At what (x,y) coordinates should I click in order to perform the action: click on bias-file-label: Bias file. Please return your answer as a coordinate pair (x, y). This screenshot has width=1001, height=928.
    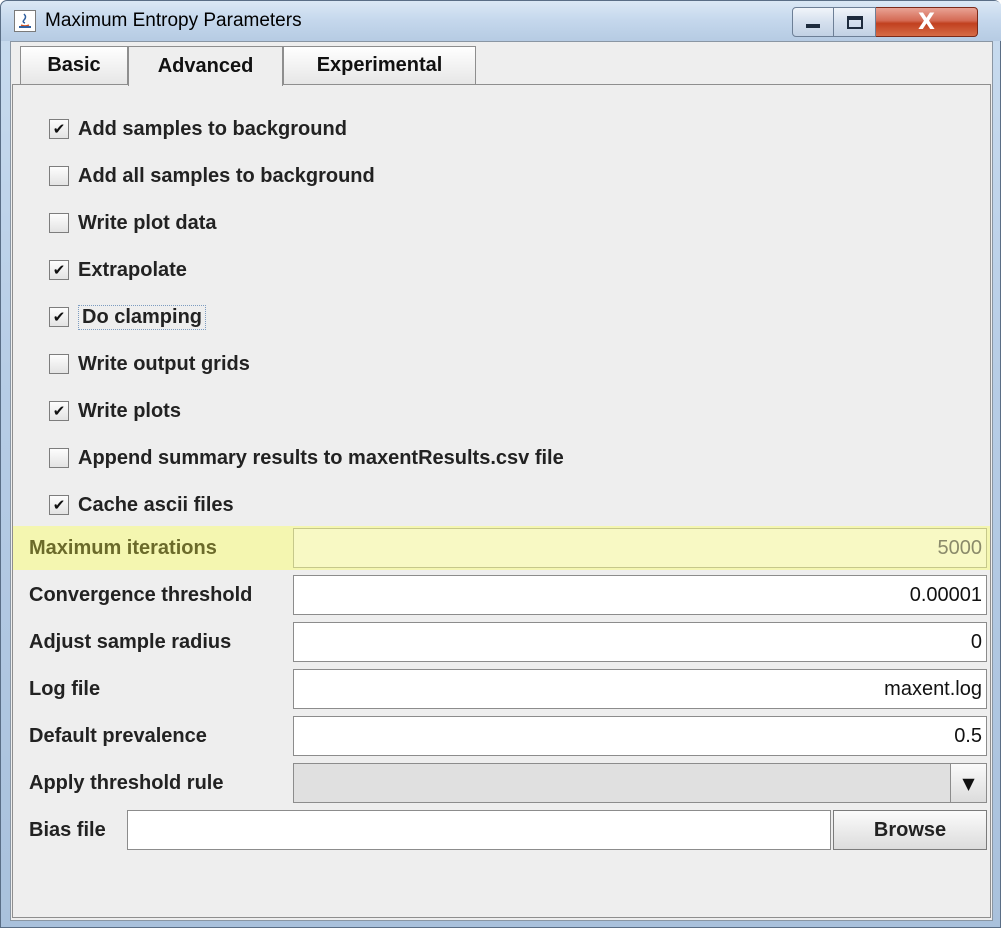
    Looking at the image, I should click on (67, 829).